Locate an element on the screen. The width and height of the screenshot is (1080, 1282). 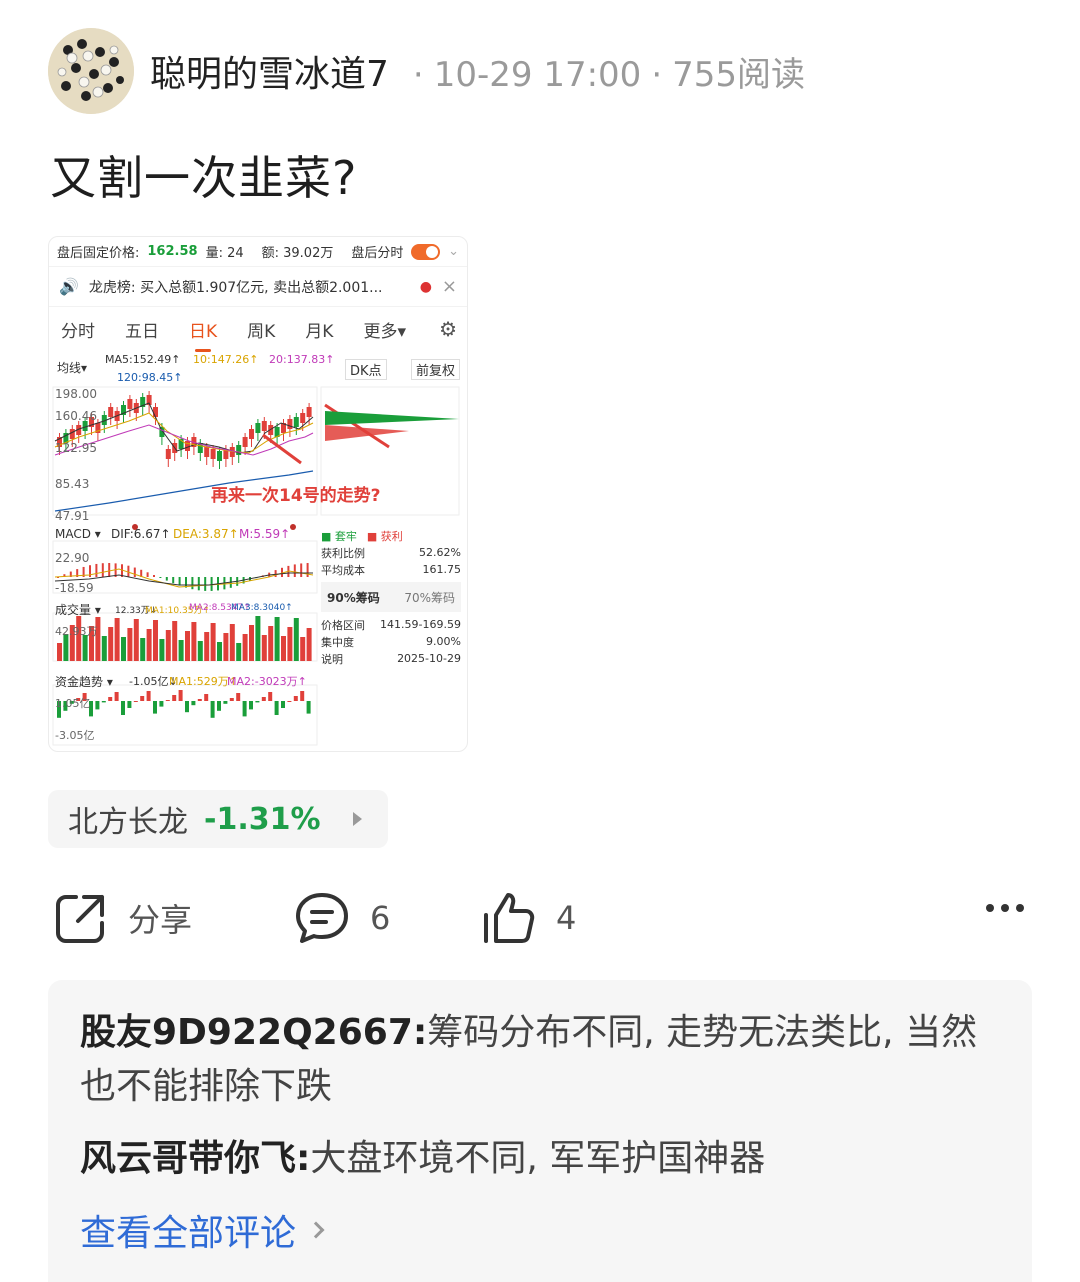
macd-dif: DIF:6.67↑ is located at coordinates (141, 534).